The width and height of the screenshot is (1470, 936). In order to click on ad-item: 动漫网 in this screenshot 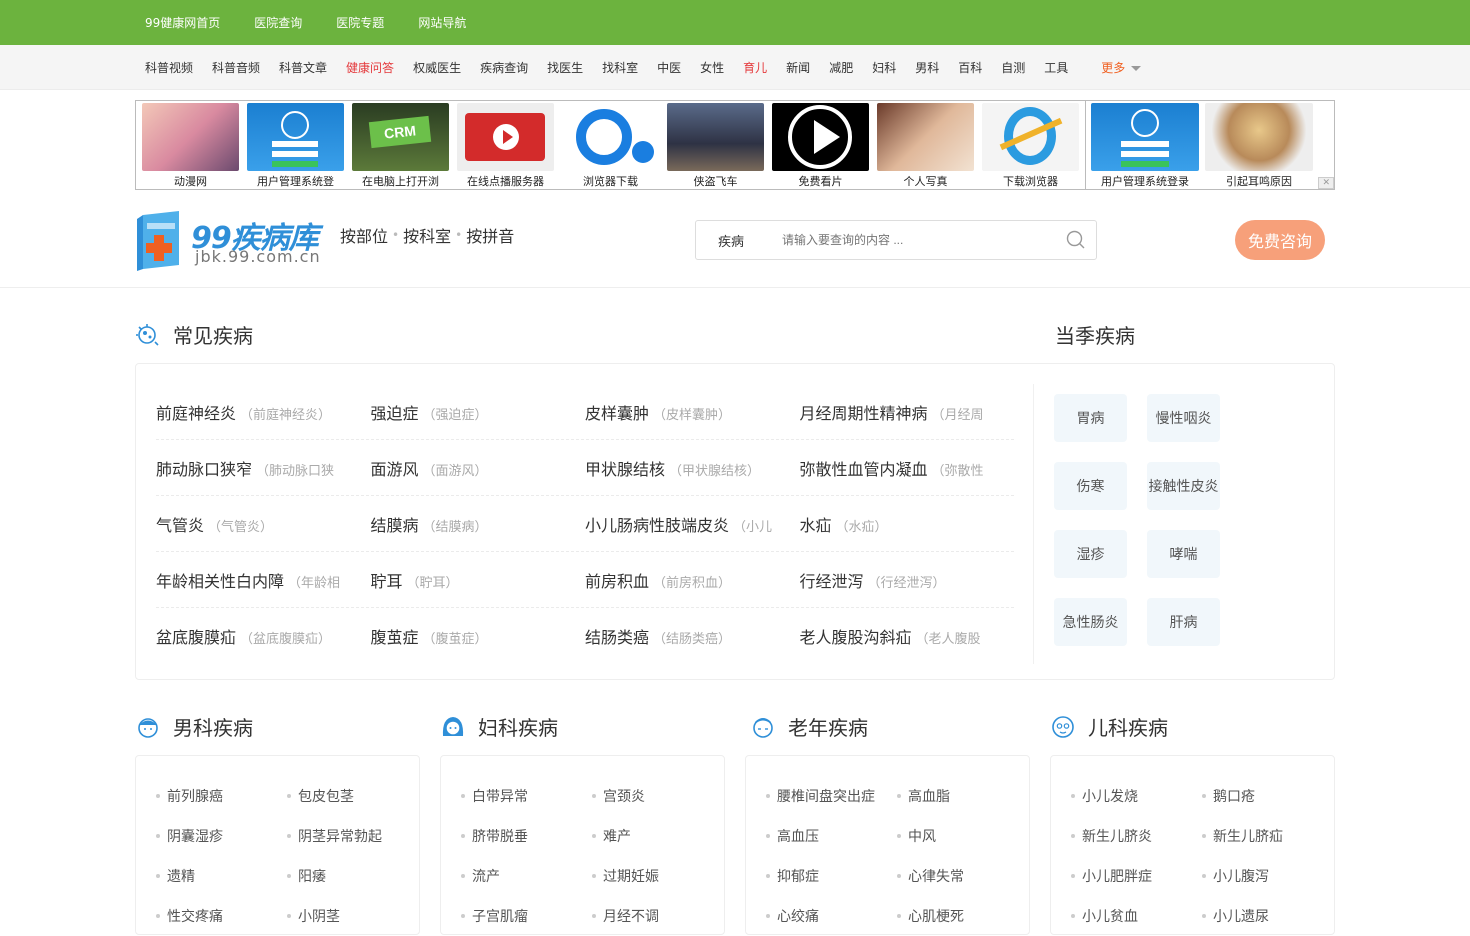, I will do `click(190, 146)`.